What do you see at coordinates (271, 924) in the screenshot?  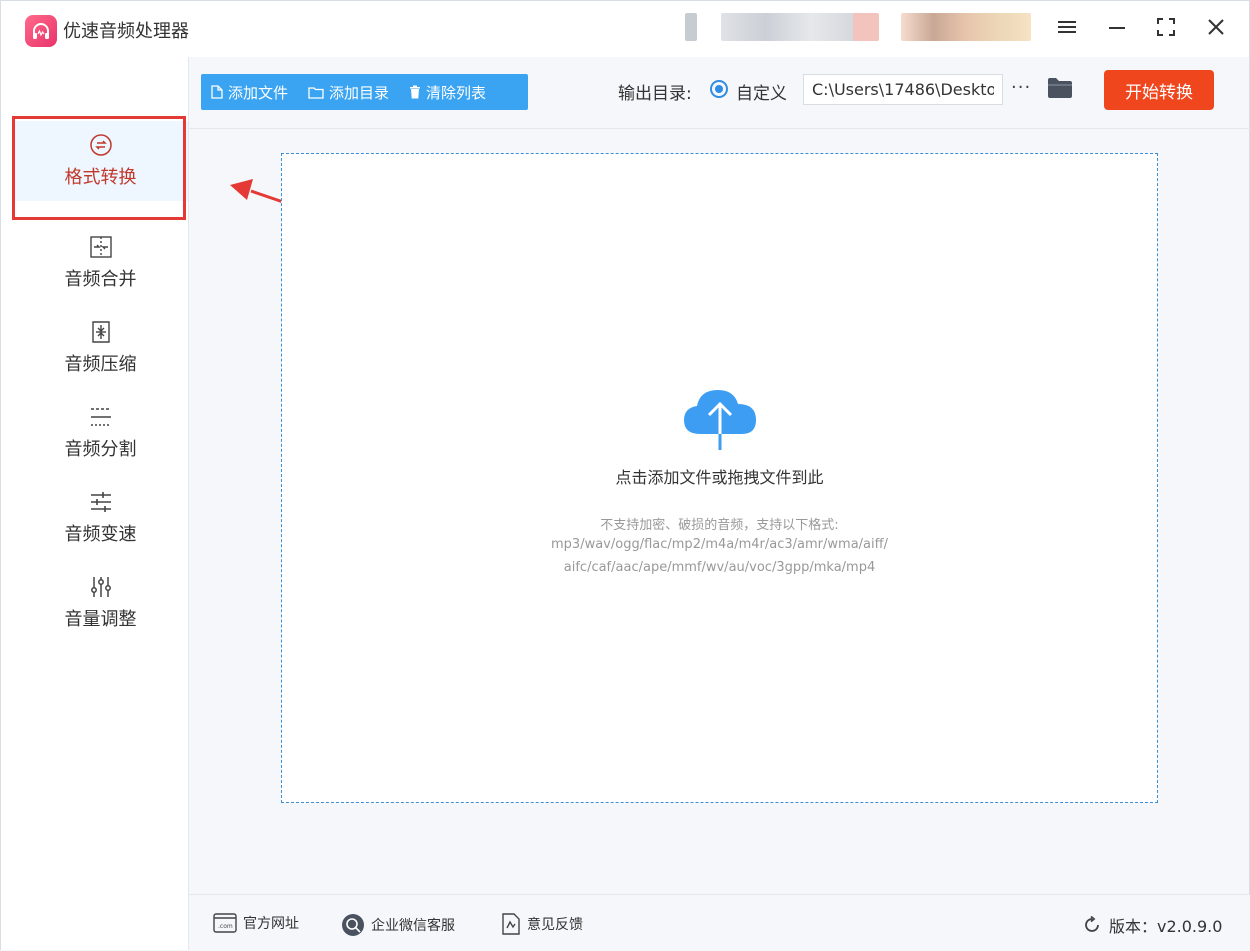 I see `official-website-label: 官方网址` at bounding box center [271, 924].